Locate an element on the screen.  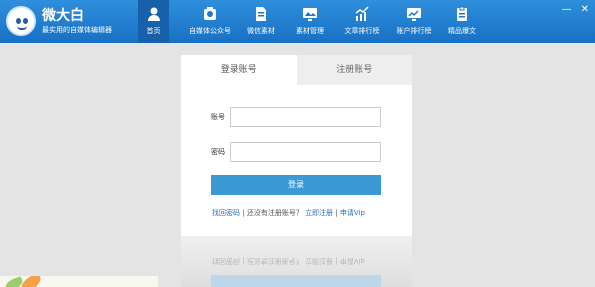
nav-item-article-ranking: 文章排行榜 is located at coordinates (362, 21).